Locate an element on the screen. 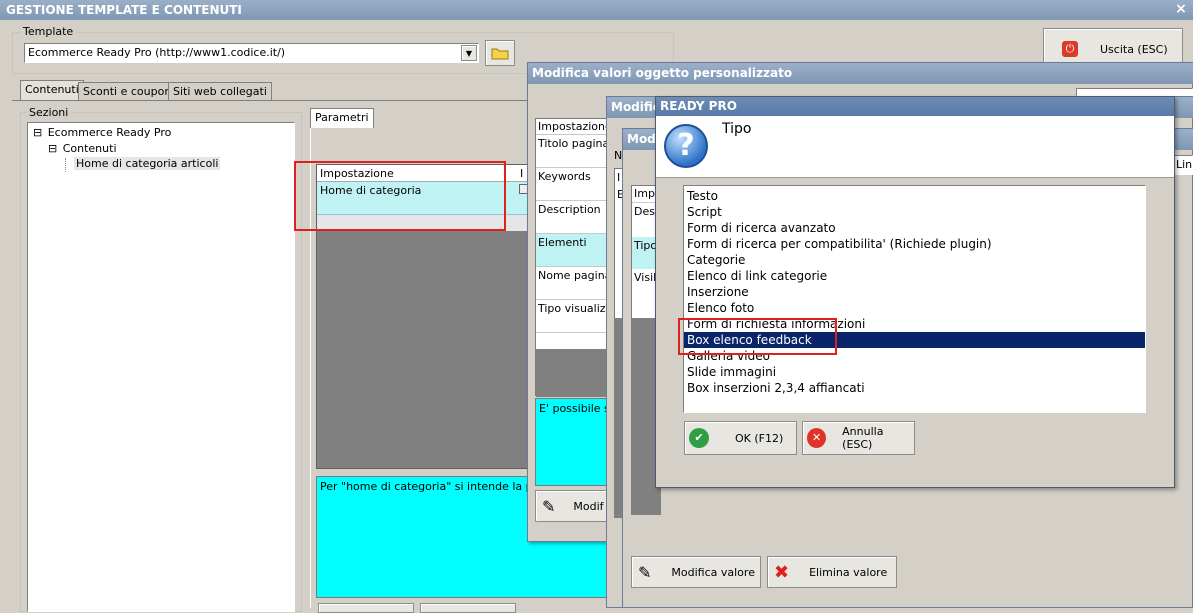 This screenshot has width=1193, height=613. green-check-icon: ✔ is located at coordinates (699, 438).